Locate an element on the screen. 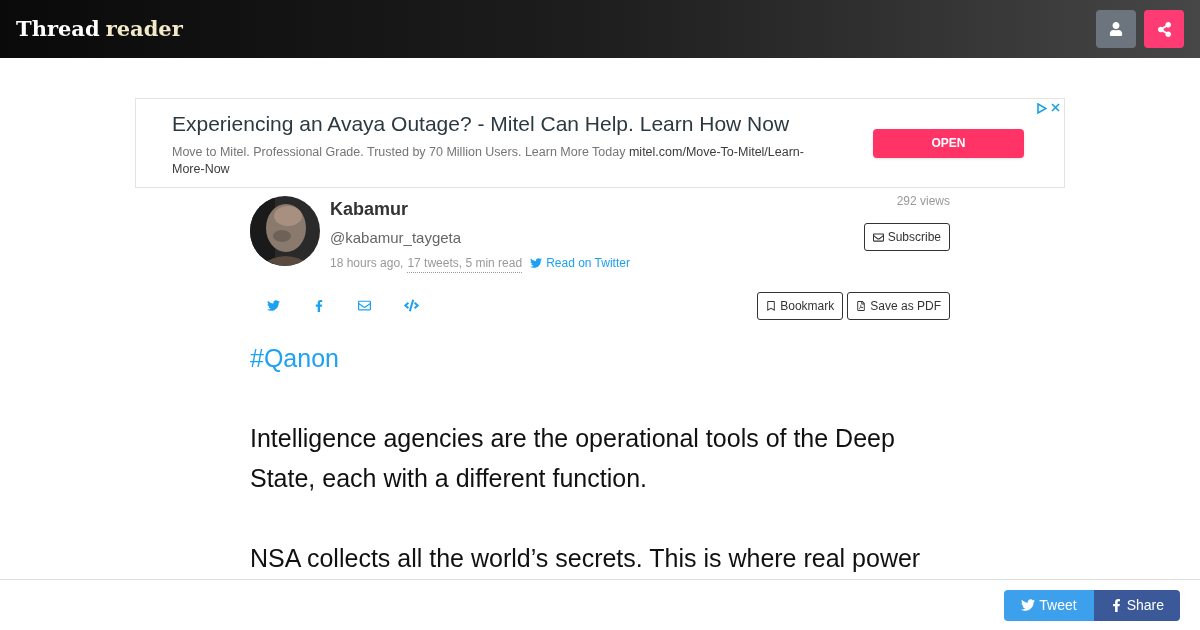 The width and height of the screenshot is (1200, 630). tweet-text: NSA collects all the world’s secrets. This is where real power is located at coordinates (586, 558).